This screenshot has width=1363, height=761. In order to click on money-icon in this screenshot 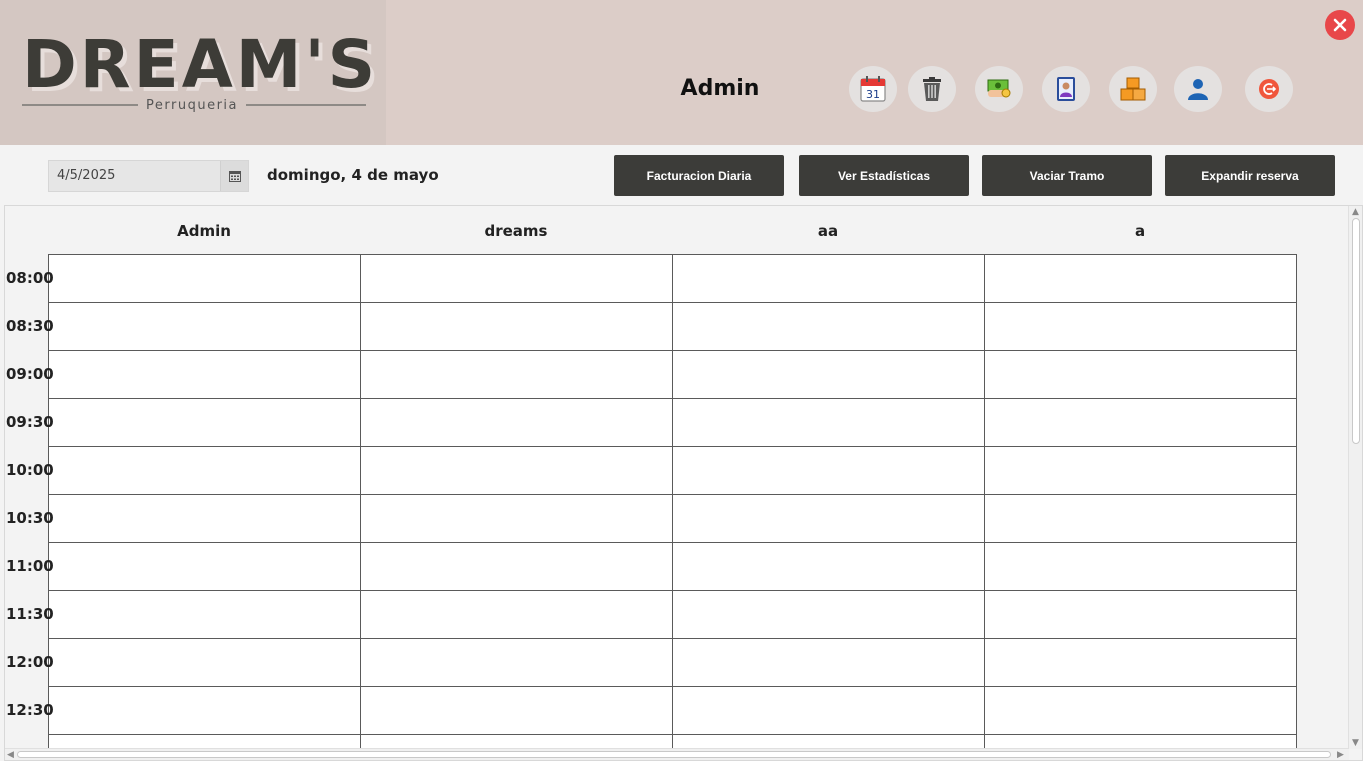, I will do `click(999, 88)`.